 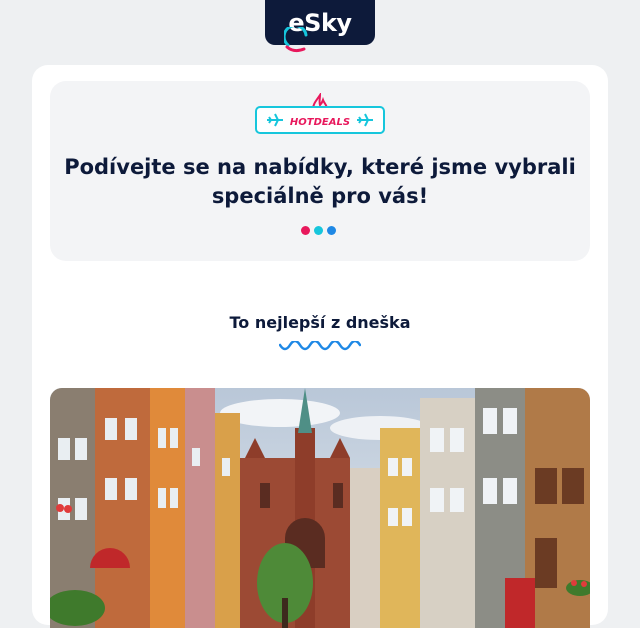 I want to click on dot-cyan, so click(x=318, y=230).